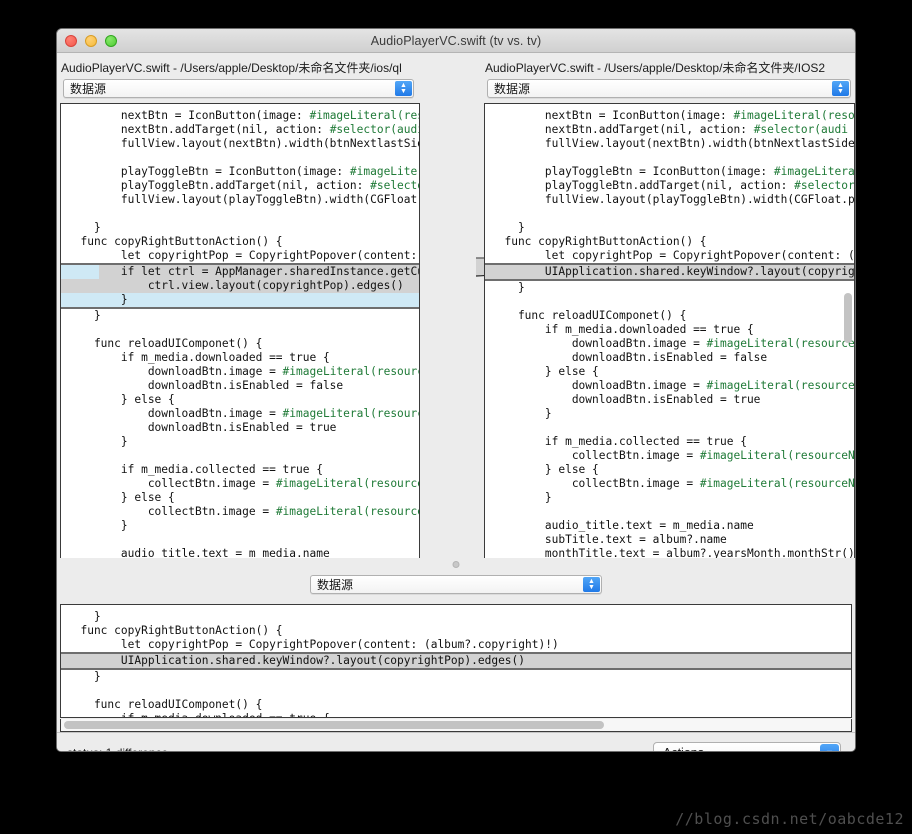 The width and height of the screenshot is (912, 834). I want to click on actions-label: Actions, so click(679, 748).